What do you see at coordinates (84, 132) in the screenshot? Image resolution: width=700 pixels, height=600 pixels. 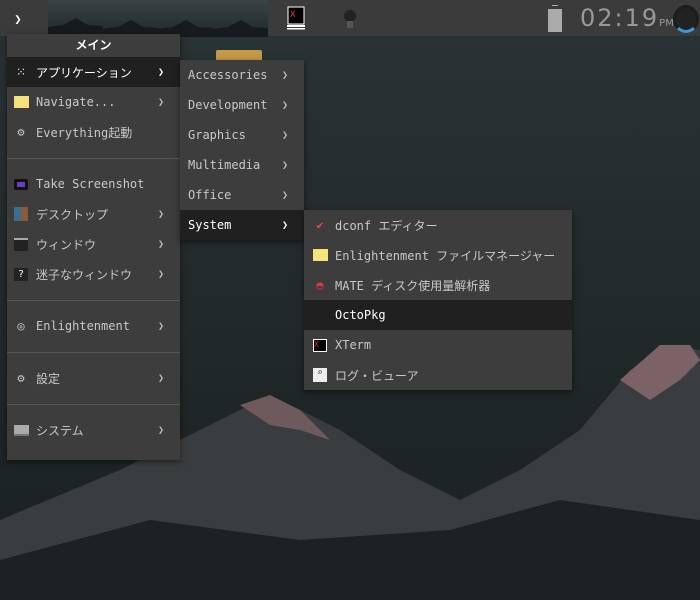 I see `menu-item-label: Everything起動` at bounding box center [84, 132].